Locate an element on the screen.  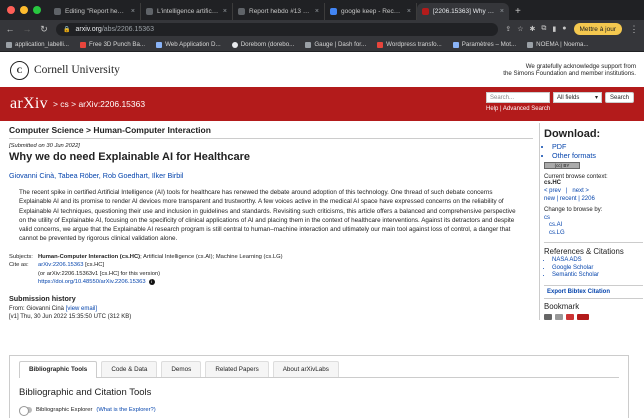
semantic-scholar-link: Semantic Scholar is located at coordinates (597, 276).